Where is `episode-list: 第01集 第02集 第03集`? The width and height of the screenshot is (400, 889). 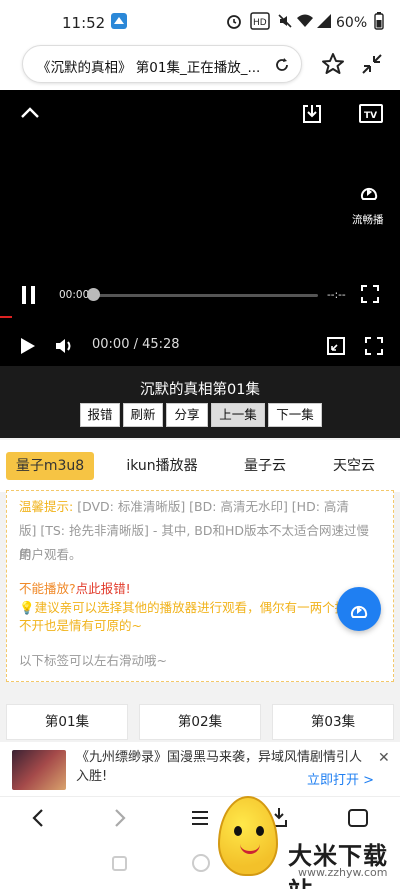 episode-list: 第01集 第02集 第03集 is located at coordinates (200, 717).